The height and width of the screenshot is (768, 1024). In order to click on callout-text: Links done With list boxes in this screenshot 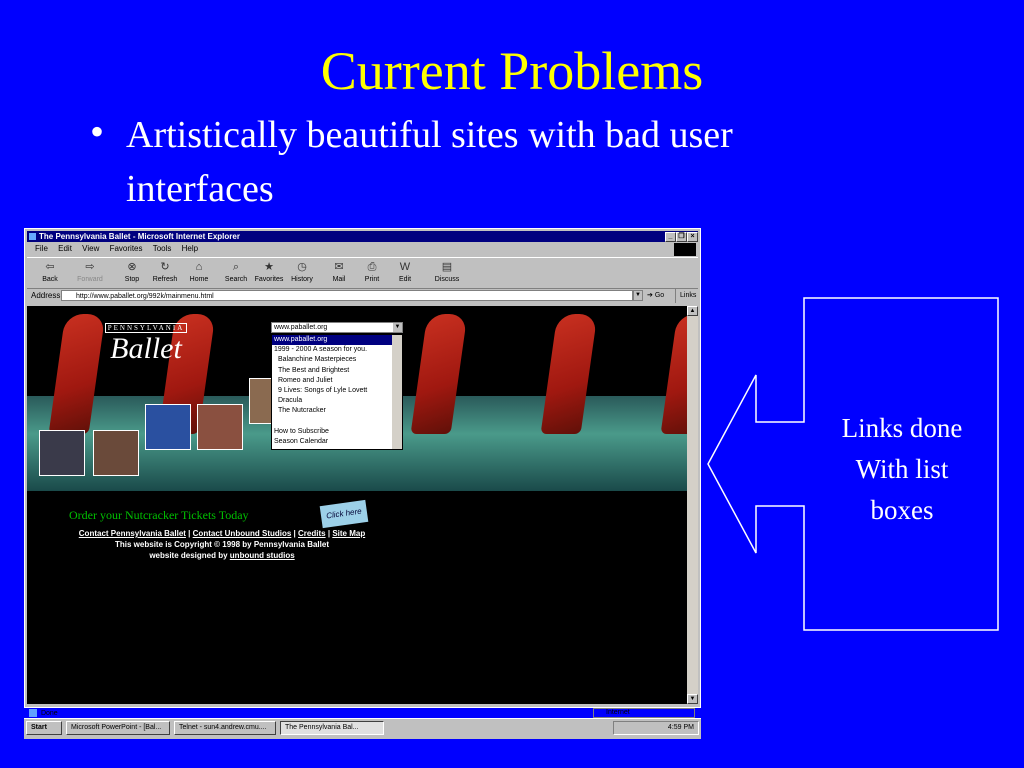, I will do `click(902, 469)`.